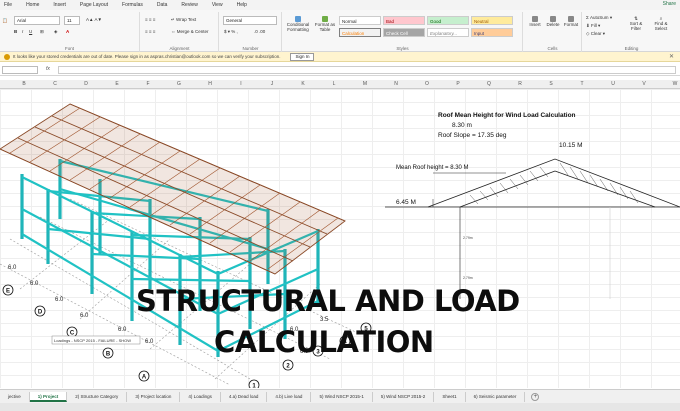  Describe the element at coordinates (669, 4) in the screenshot. I see `share-button: Share` at that location.